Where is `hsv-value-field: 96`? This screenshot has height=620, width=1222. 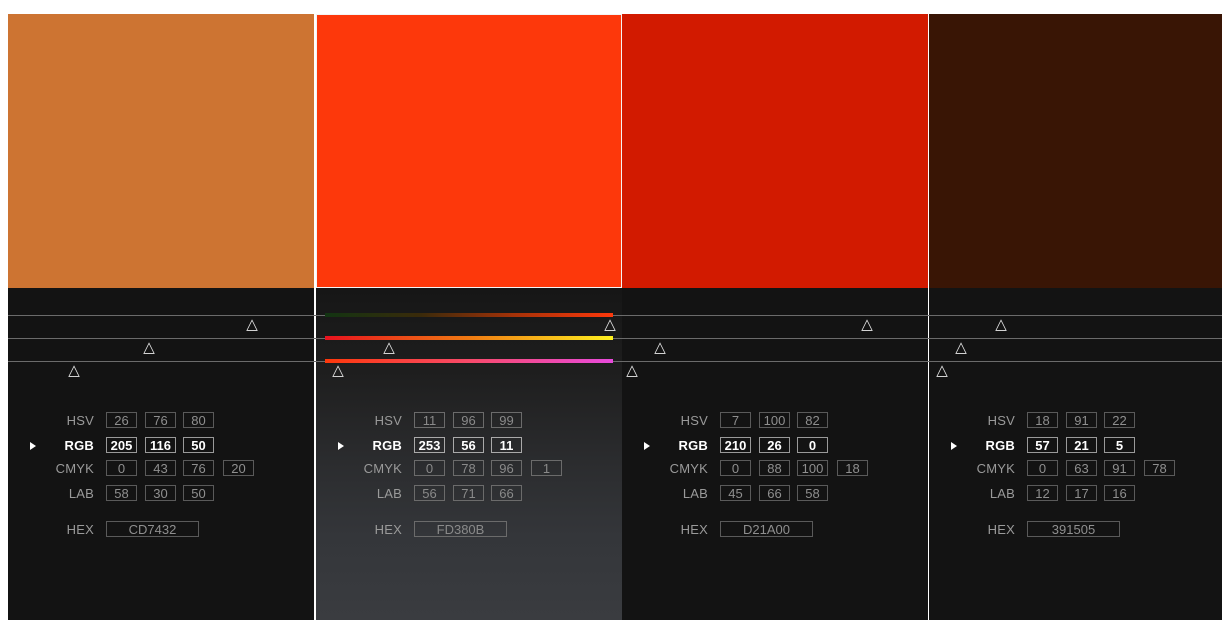 hsv-value-field: 96 is located at coordinates (468, 420).